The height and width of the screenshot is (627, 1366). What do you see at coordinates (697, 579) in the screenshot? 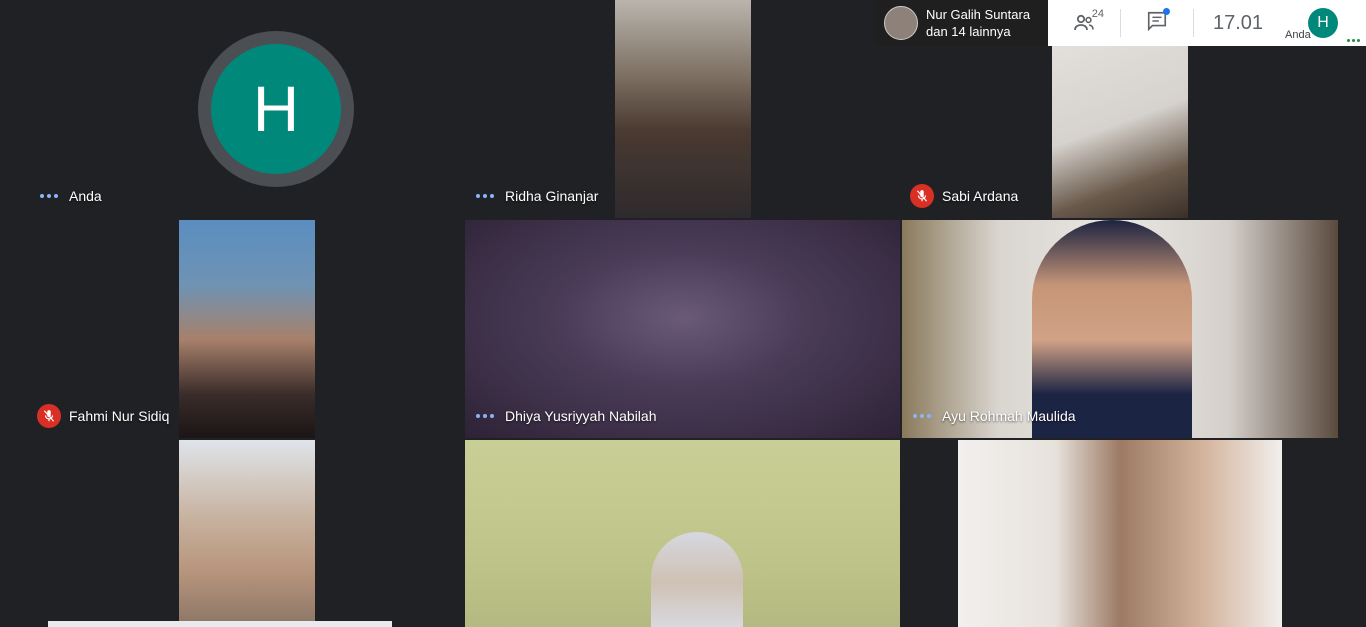
I see `video-subject` at bounding box center [697, 579].